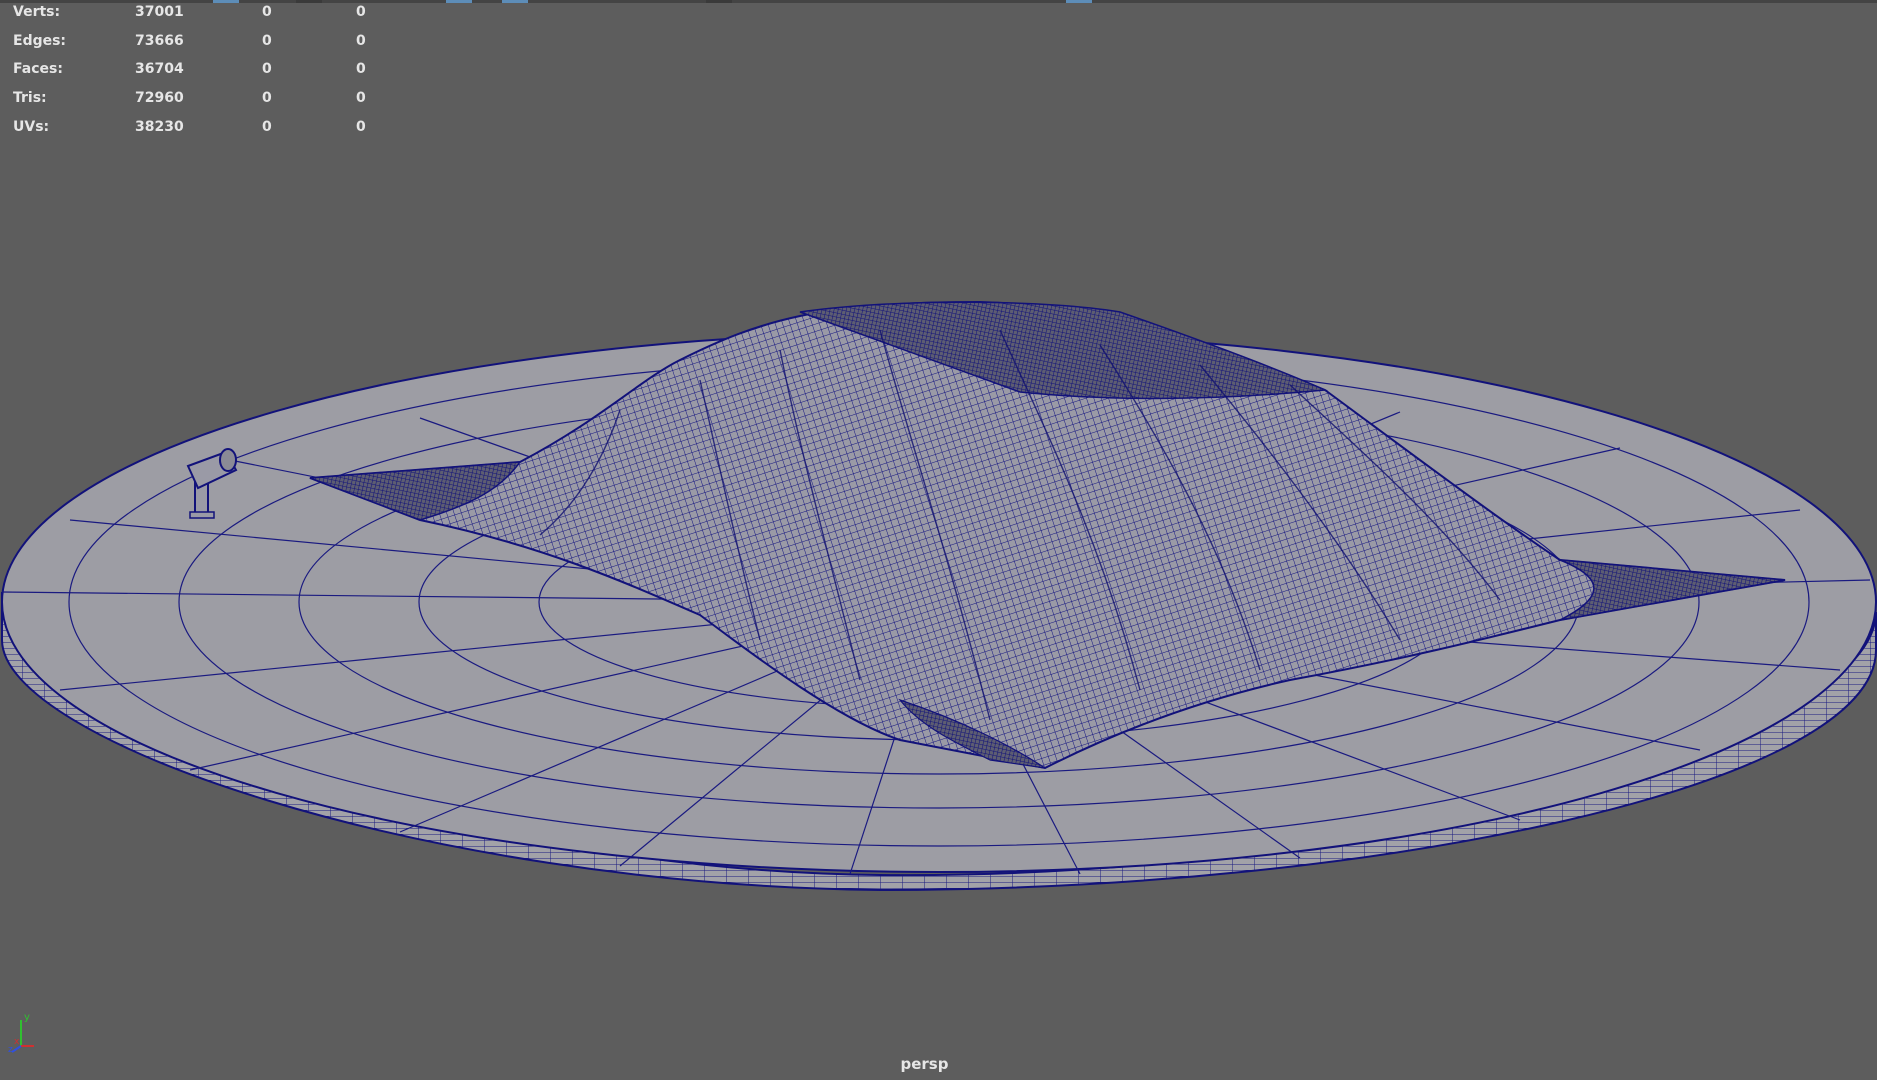  What do you see at coordinates (924, 1064) in the screenshot?
I see `camera-name-label: persp` at bounding box center [924, 1064].